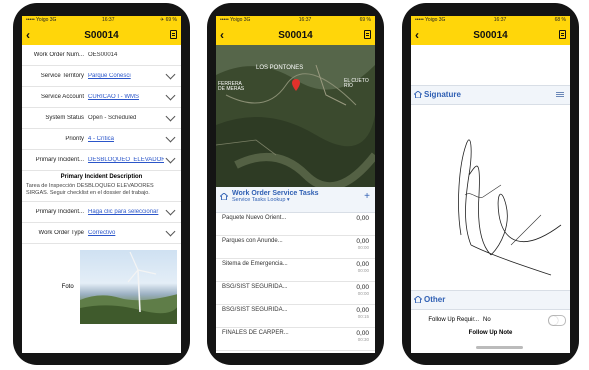  What do you see at coordinates (295, 247) in the screenshot?
I see `task-row: Parques con Anunde... 0,00 00:00` at bounding box center [295, 247].